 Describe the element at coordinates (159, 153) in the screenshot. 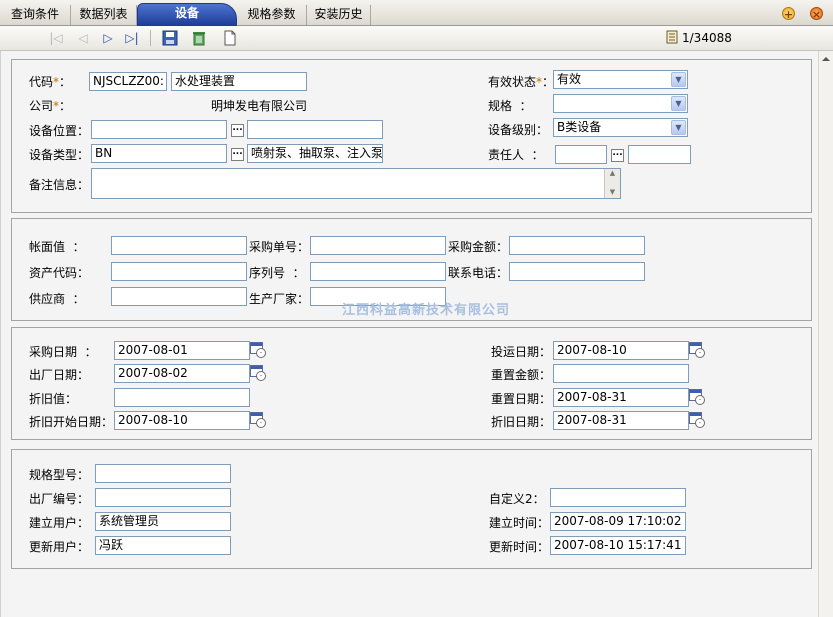

I see `type-code-input: BN` at that location.